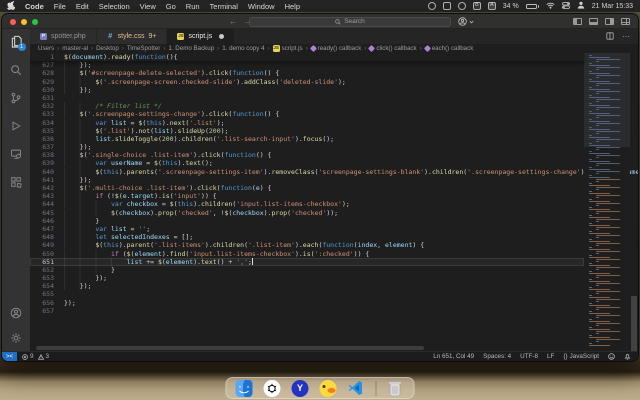 This screenshot has height=400, width=640. Describe the element at coordinates (171, 6) in the screenshot. I see `menu-item-go: Go` at that location.